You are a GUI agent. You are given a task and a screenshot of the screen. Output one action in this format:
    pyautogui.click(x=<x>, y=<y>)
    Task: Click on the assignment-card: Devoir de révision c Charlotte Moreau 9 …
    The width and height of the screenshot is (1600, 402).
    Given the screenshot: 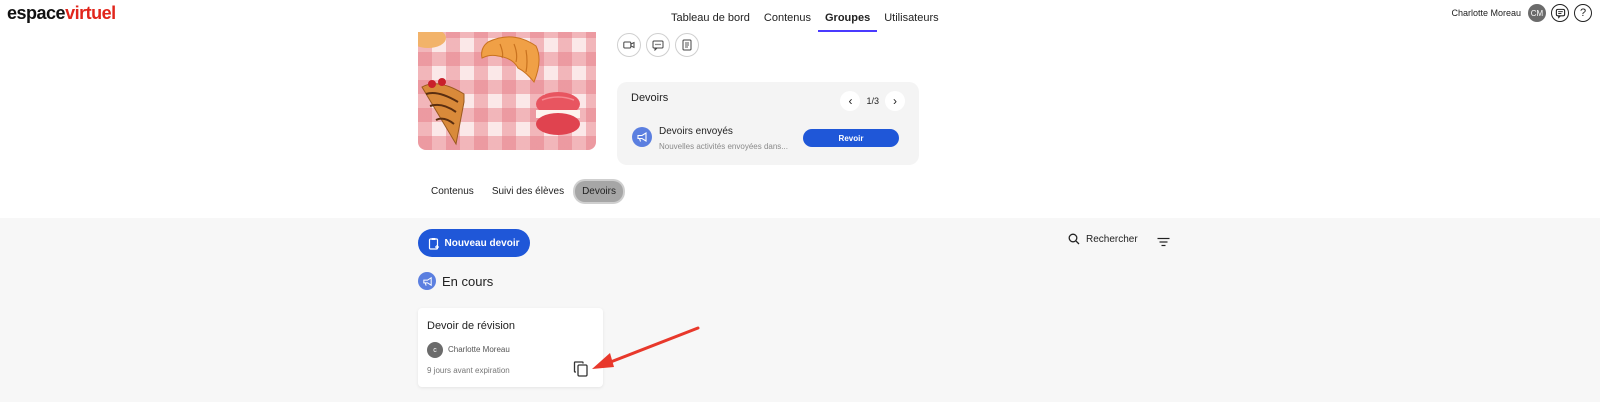 What is the action you would take?
    pyautogui.click(x=510, y=347)
    